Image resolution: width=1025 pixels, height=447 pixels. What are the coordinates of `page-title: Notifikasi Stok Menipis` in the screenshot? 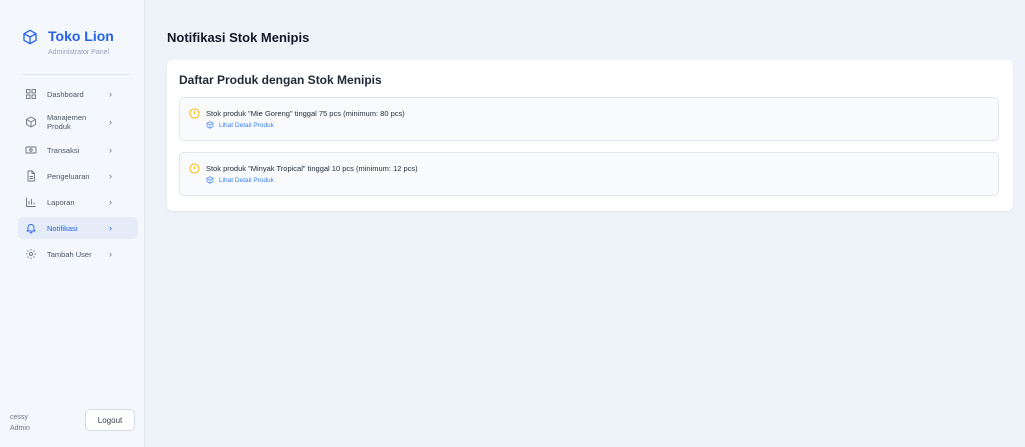 It's located at (238, 37).